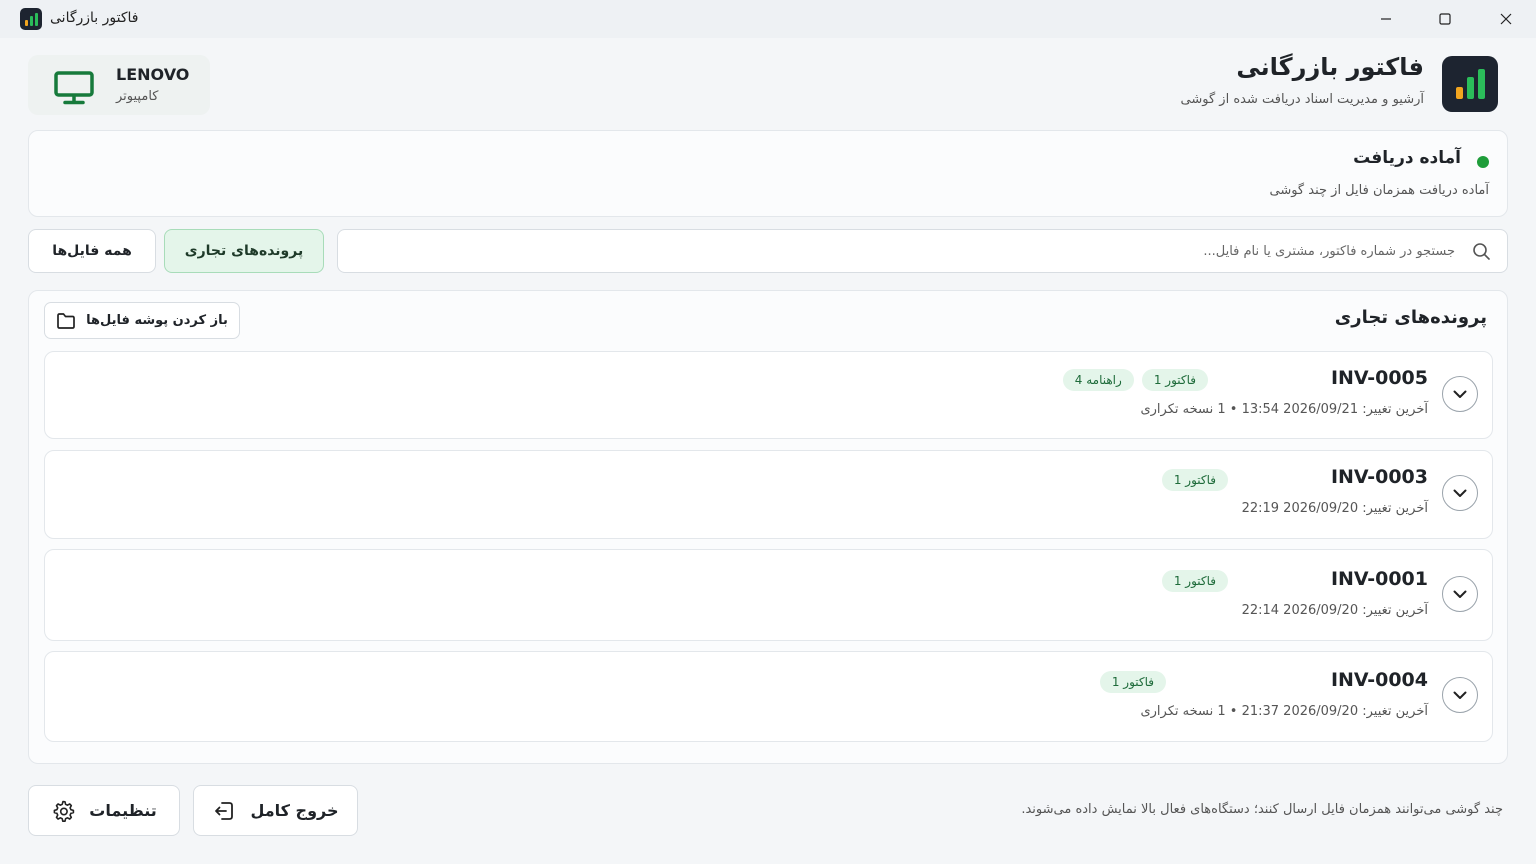 The height and width of the screenshot is (864, 1536). What do you see at coordinates (74, 88) in the screenshot?
I see `monitor-icon` at bounding box center [74, 88].